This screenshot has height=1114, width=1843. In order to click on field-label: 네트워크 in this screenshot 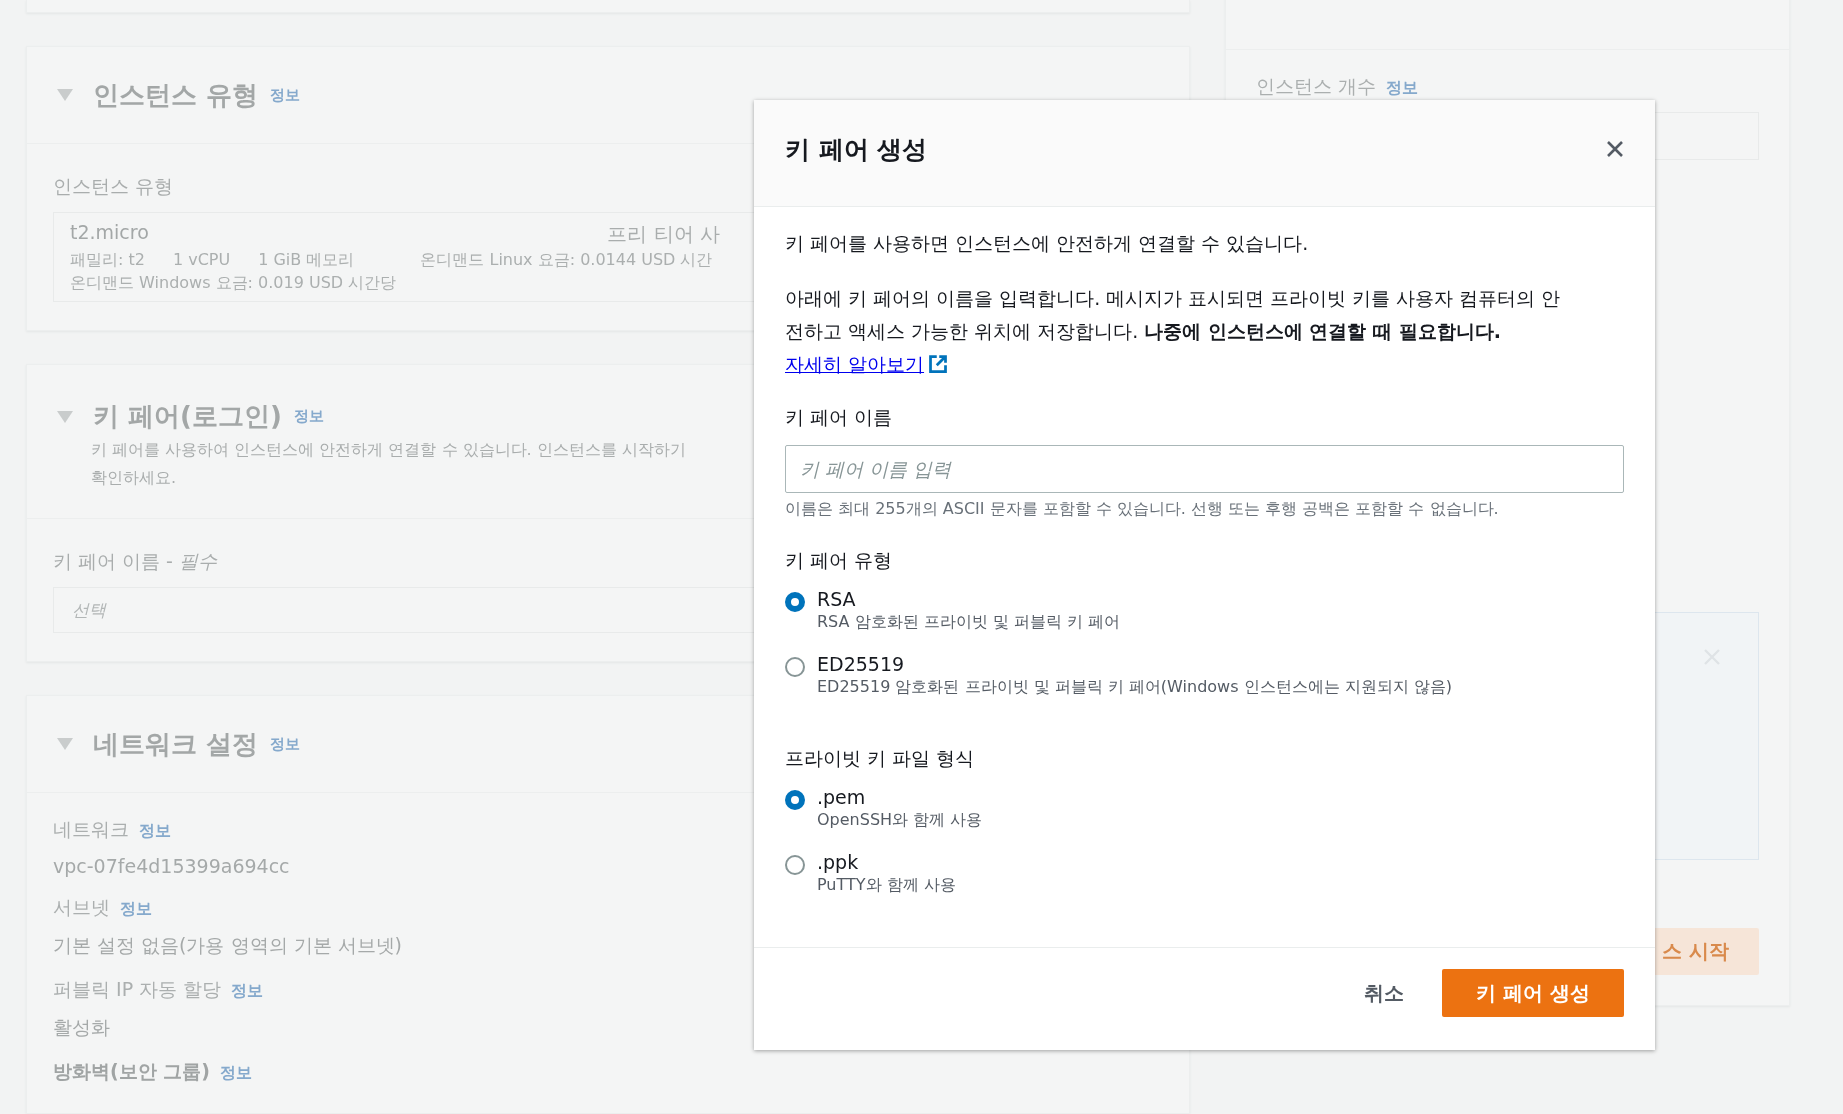, I will do `click(91, 829)`.